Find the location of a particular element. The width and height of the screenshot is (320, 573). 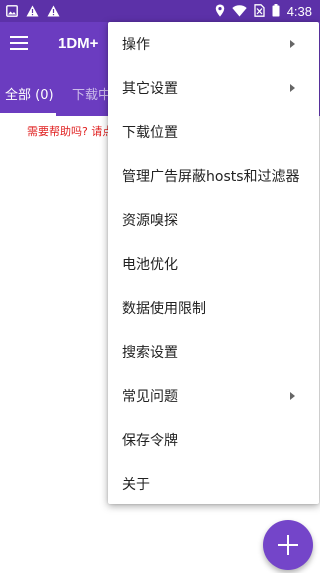

tab-indicator is located at coordinates (28, 114).